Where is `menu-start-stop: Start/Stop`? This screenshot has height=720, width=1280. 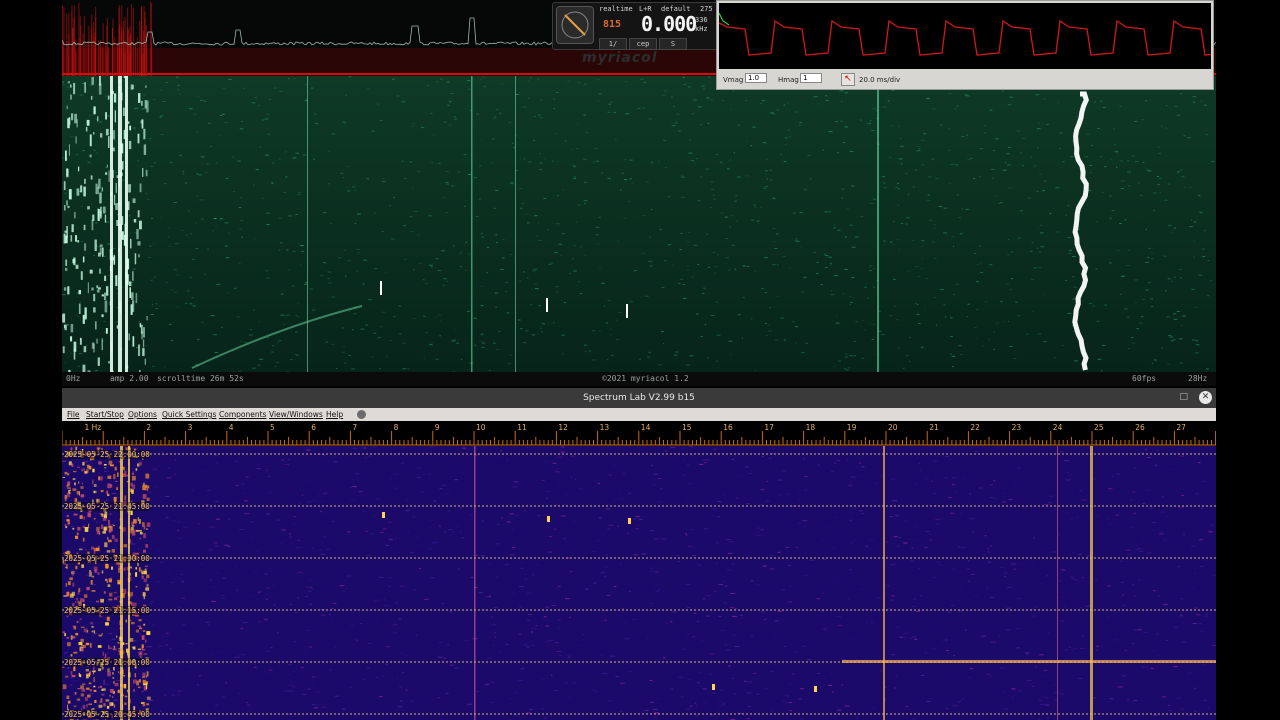
menu-start-stop: Start/Stop is located at coordinates (105, 414).